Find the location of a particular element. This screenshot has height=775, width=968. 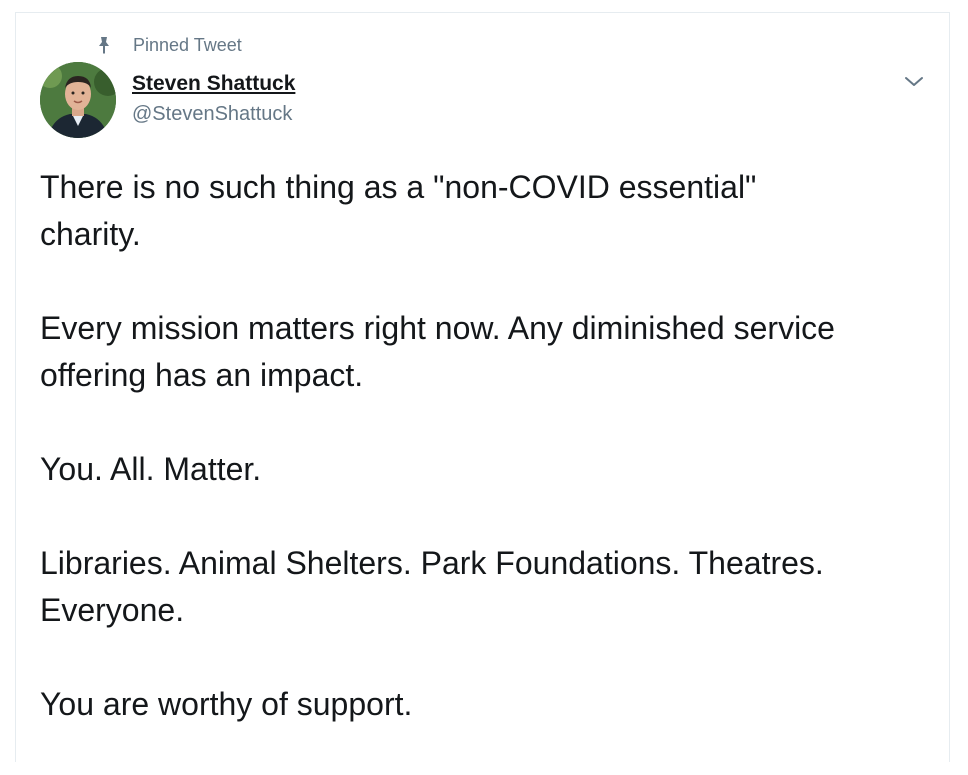

avatar is located at coordinates (78, 100).